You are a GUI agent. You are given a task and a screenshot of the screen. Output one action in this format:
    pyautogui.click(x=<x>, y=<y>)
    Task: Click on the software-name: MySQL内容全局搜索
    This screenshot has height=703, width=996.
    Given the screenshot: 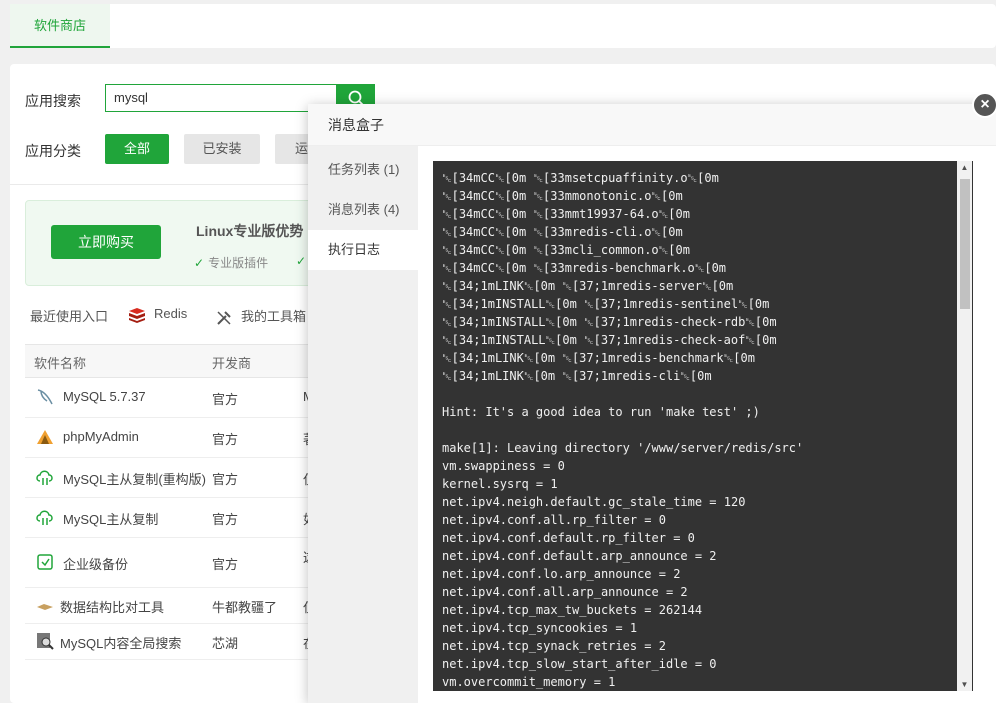 What is the action you would take?
    pyautogui.click(x=121, y=643)
    